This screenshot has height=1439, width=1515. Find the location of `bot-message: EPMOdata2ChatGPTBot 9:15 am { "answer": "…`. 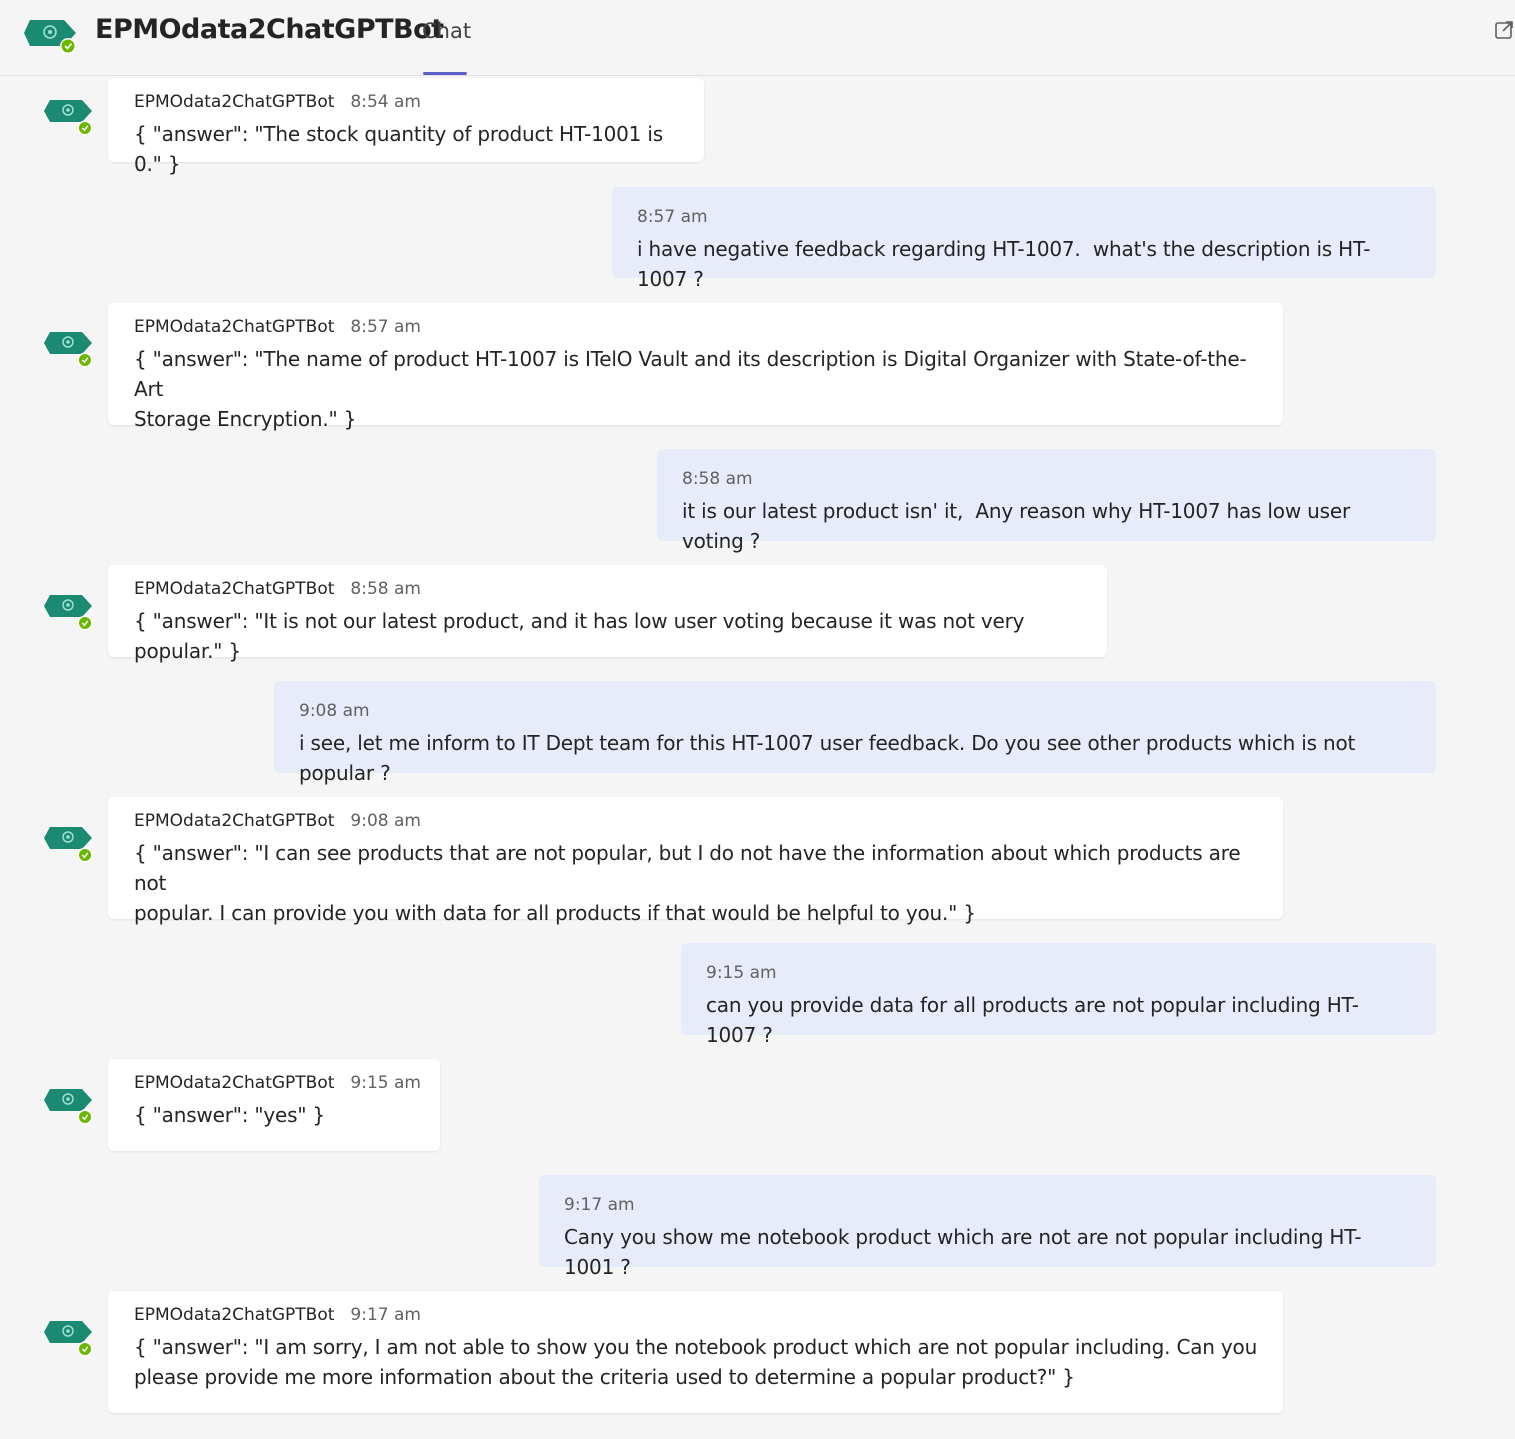

bot-message: EPMOdata2ChatGPTBot 9:15 am { "answer": "… is located at coordinates (274, 1105).